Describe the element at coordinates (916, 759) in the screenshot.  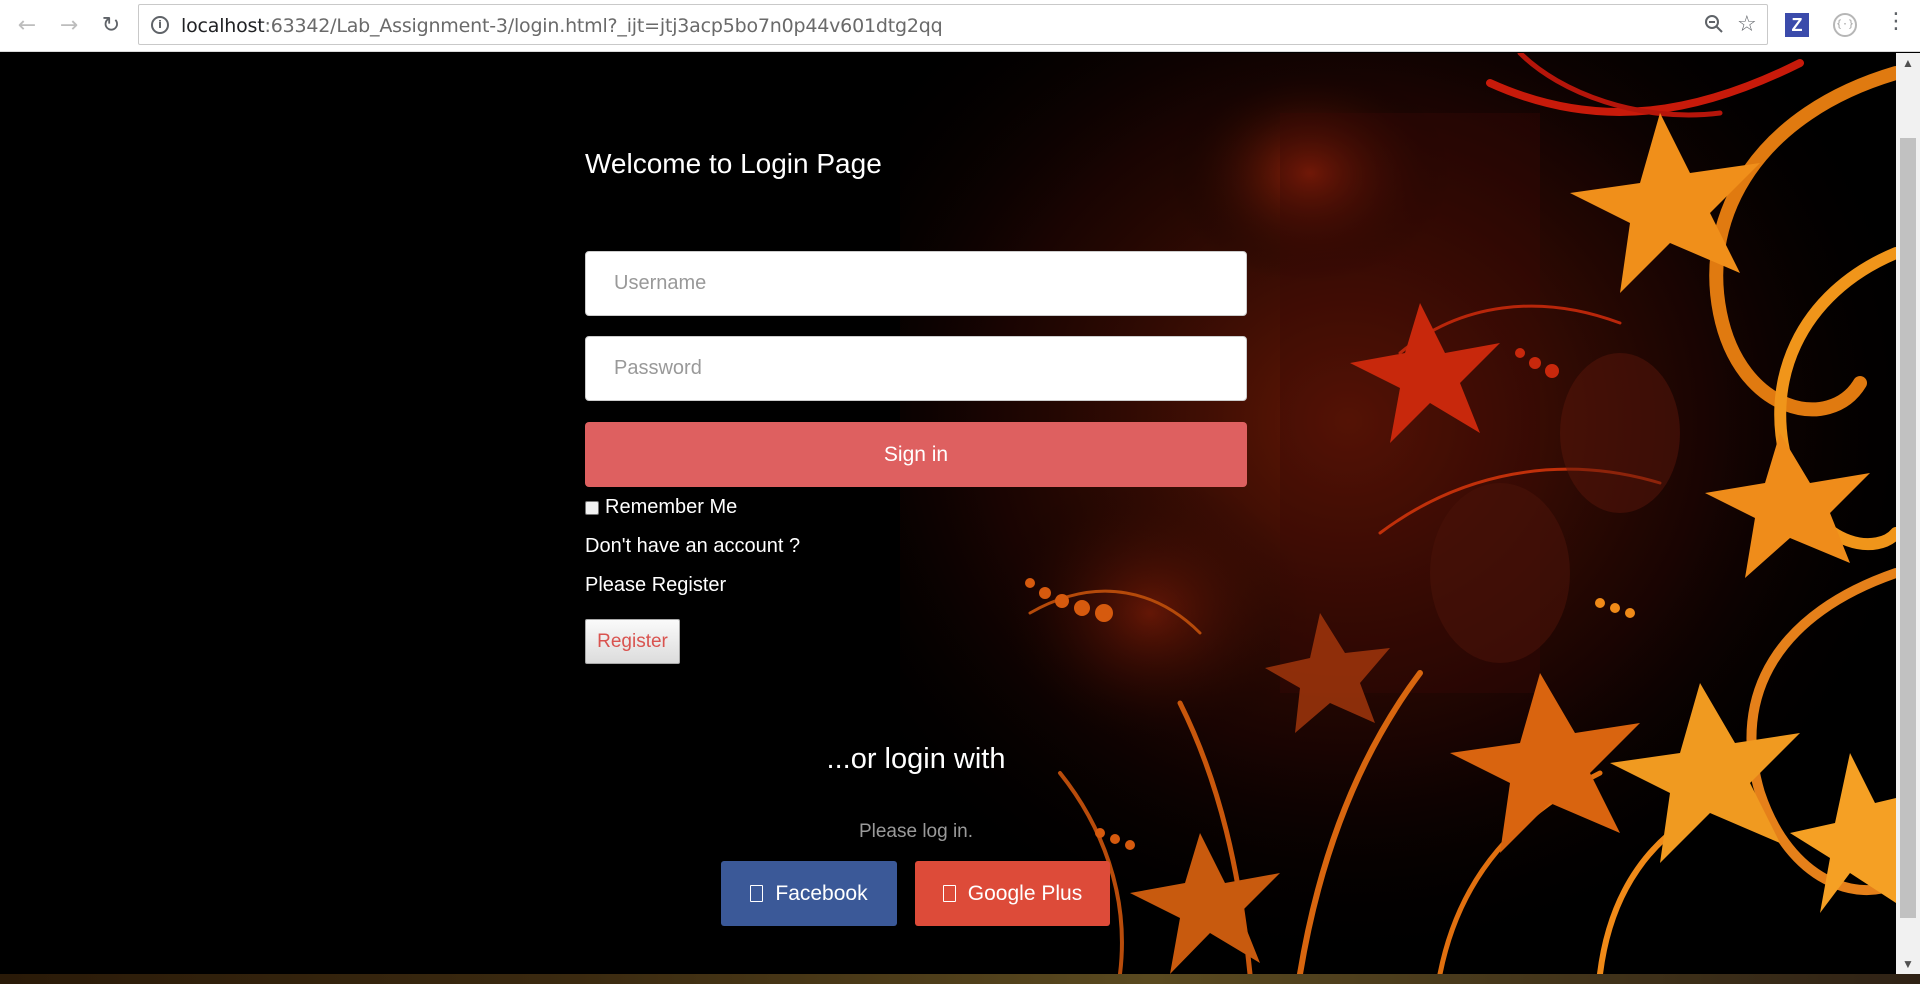
I see `or-login-heading: ...or login with` at that location.